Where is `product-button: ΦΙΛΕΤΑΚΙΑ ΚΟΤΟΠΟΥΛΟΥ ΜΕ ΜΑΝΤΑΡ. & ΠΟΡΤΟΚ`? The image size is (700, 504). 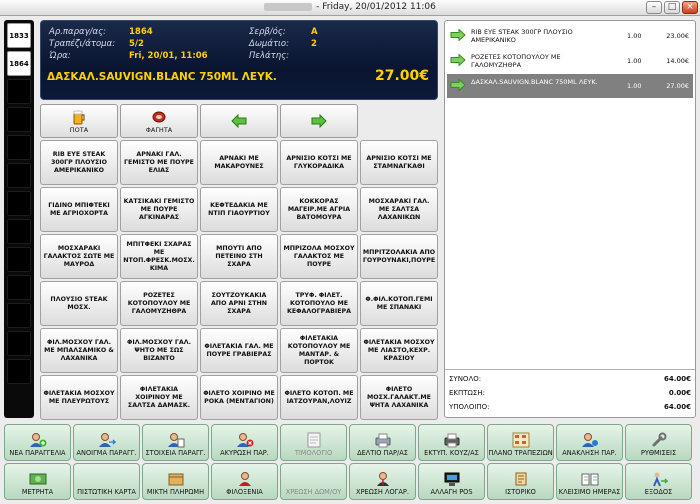 product-button: ΦΙΛΕΤΑΚΙΑ ΚΟΤΟΠΟΥΛΟΥ ΜΕ ΜΑΝΤΑΡ. & ΠΟΡΤΟΚ is located at coordinates (319, 350).